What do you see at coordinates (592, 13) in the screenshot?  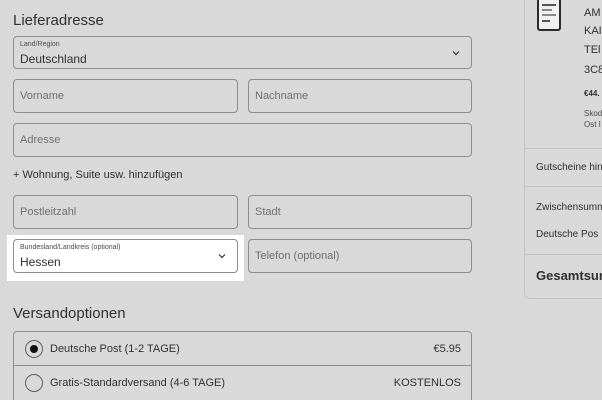 I see `product-title-line-1: AM` at bounding box center [592, 13].